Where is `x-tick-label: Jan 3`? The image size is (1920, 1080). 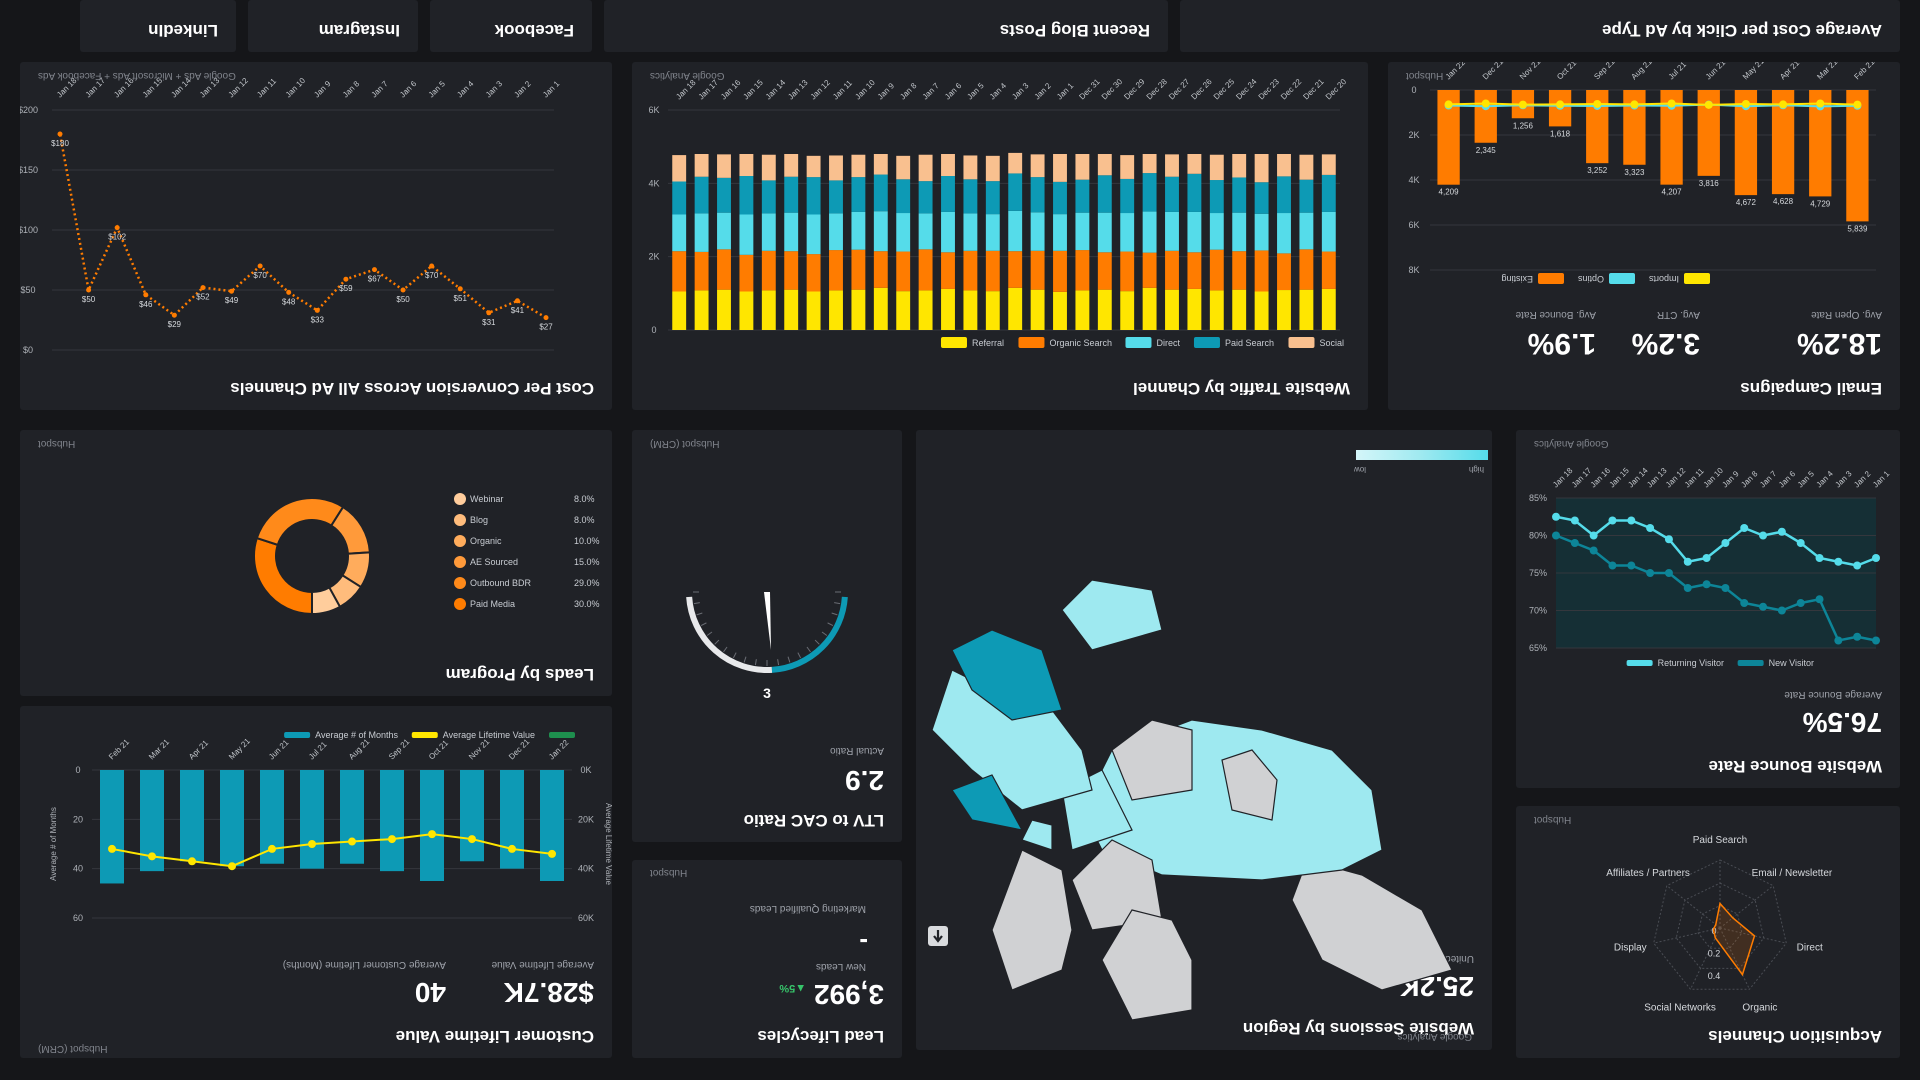 x-tick-label: Jan 3 is located at coordinates (1843, 479).